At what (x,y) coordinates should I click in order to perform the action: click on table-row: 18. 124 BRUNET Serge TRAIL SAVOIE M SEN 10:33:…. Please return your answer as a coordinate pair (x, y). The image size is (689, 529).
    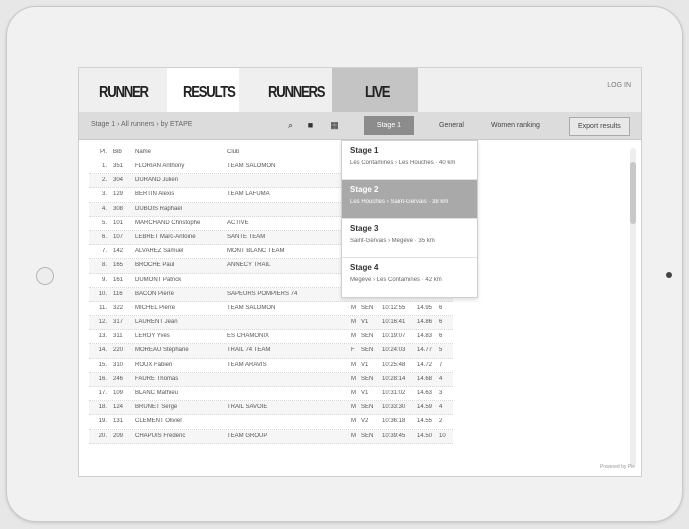
    Looking at the image, I should click on (271, 408).